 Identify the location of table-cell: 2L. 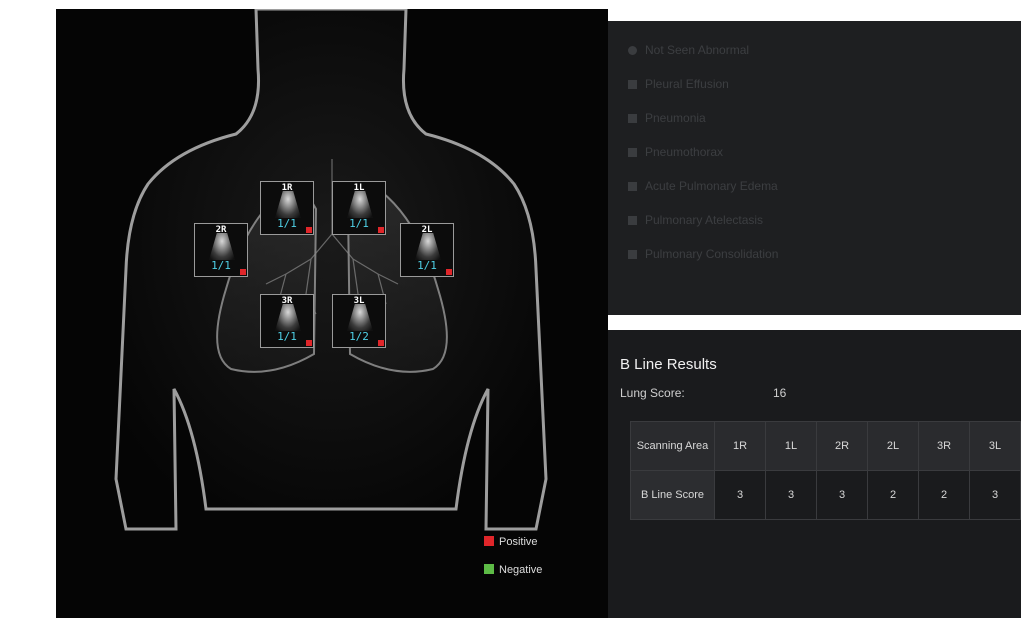
(893, 446).